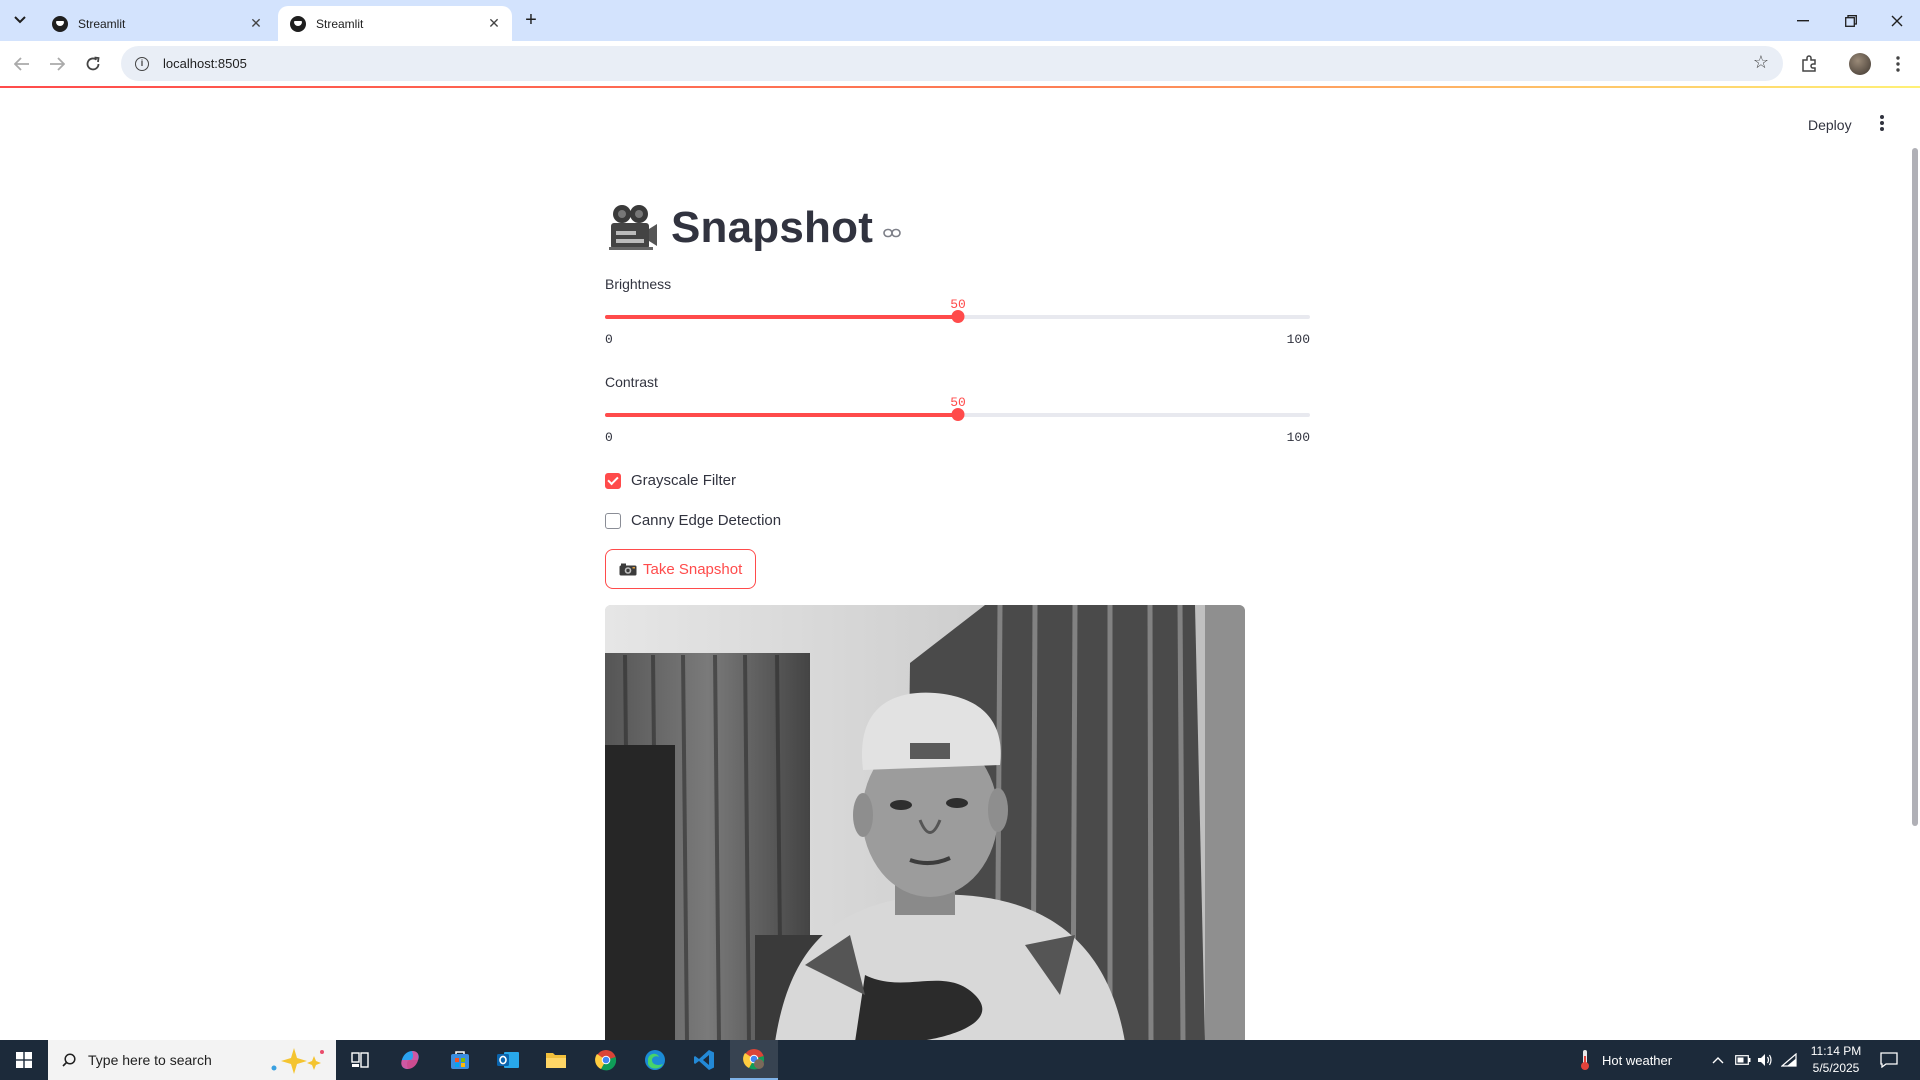  I want to click on slider-label: Brightness, so click(638, 284).